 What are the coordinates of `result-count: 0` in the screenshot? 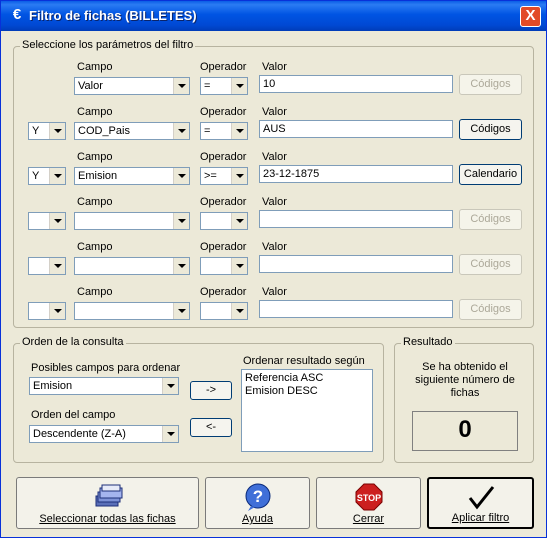 It's located at (465, 431).